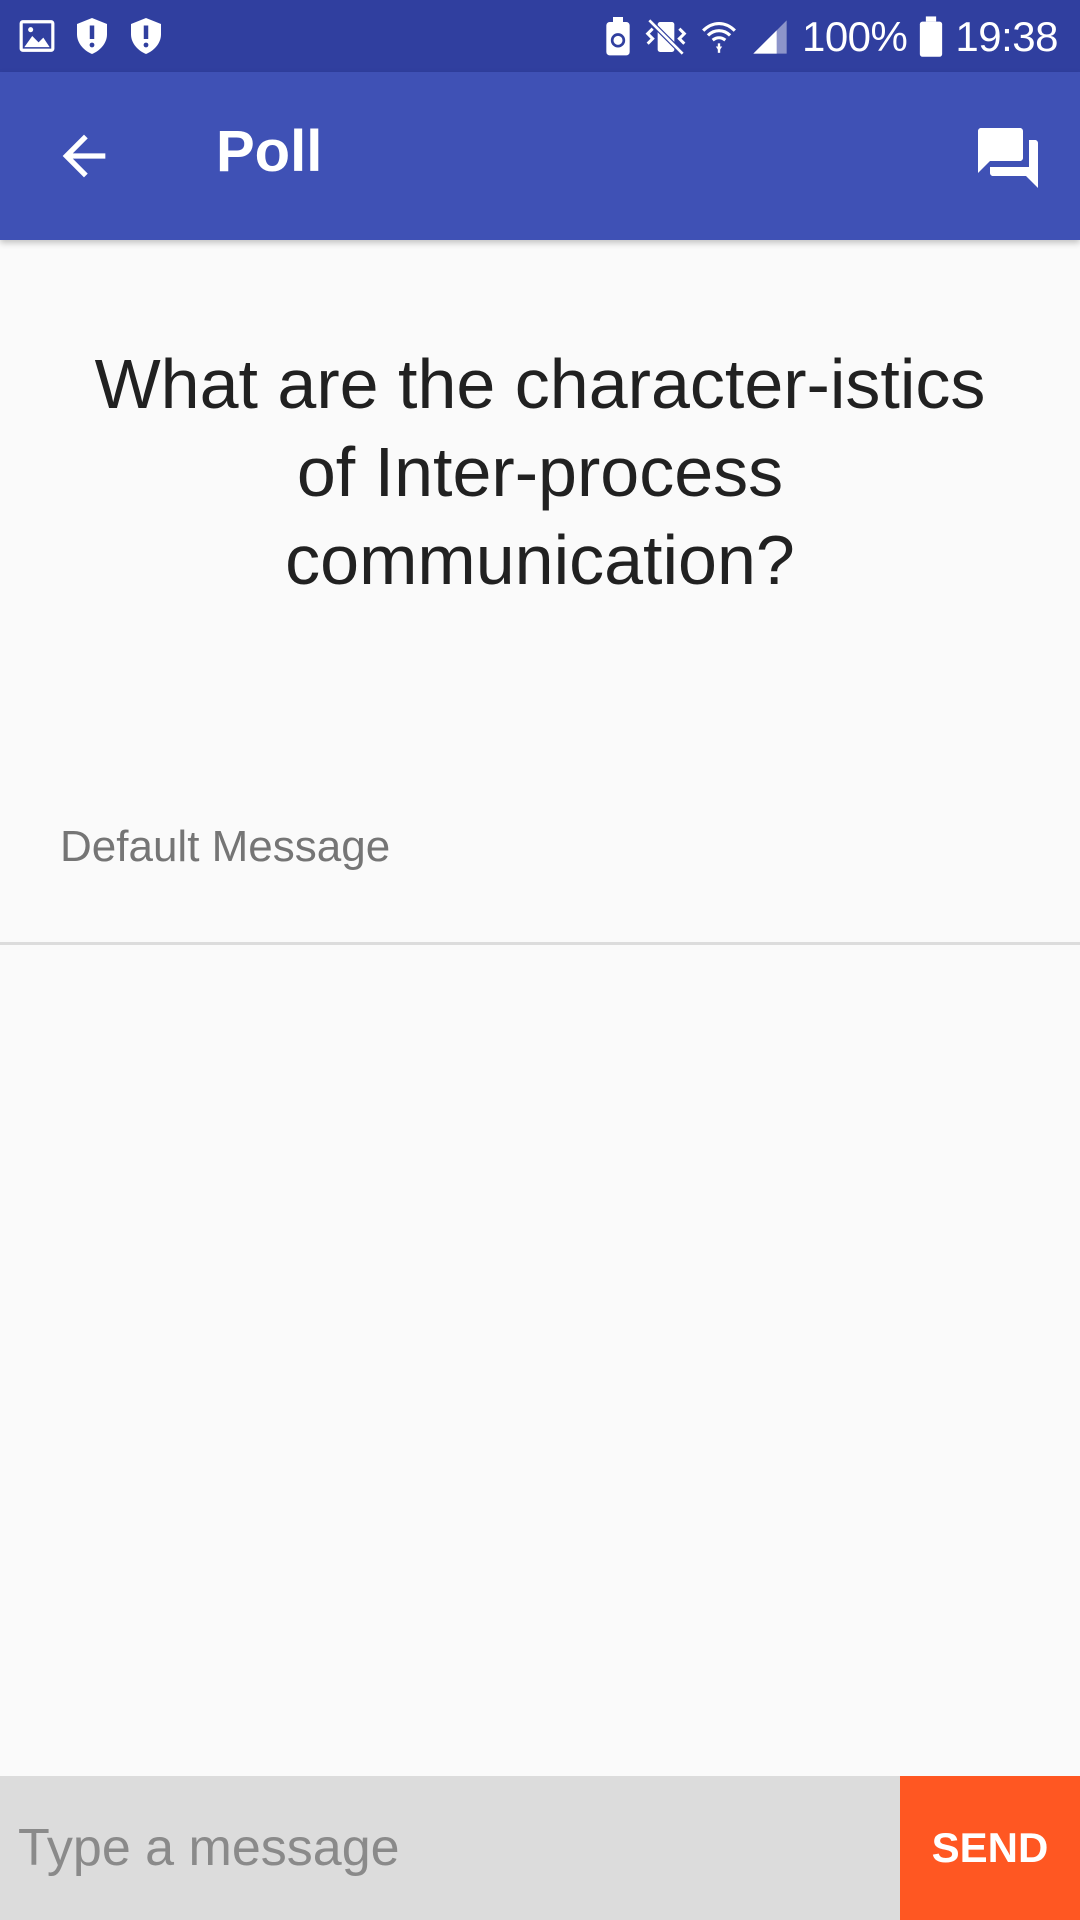 Image resolution: width=1080 pixels, height=1920 pixels. I want to click on gallery-icon, so click(37, 36).